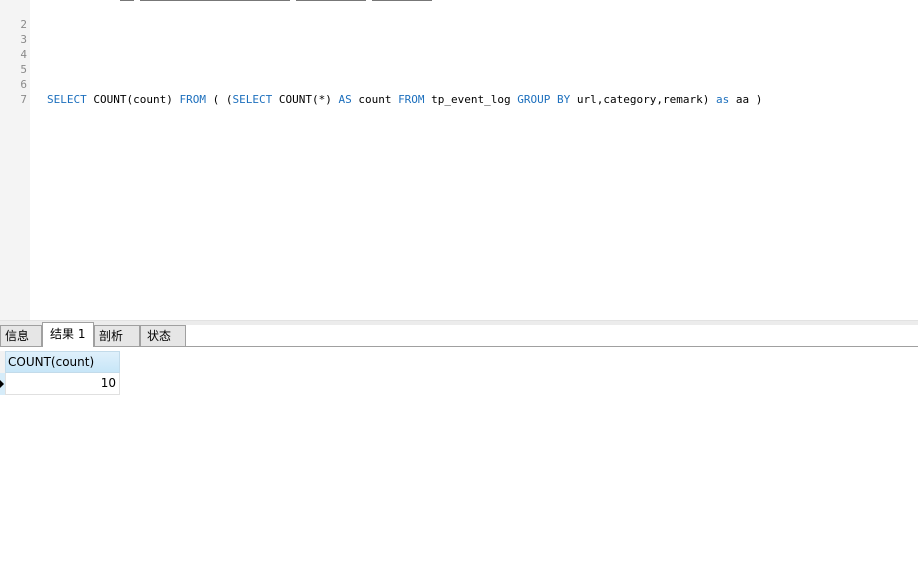 Image resolution: width=918 pixels, height=569 pixels. I want to click on sql-token: COUNT(*), so click(305, 99).